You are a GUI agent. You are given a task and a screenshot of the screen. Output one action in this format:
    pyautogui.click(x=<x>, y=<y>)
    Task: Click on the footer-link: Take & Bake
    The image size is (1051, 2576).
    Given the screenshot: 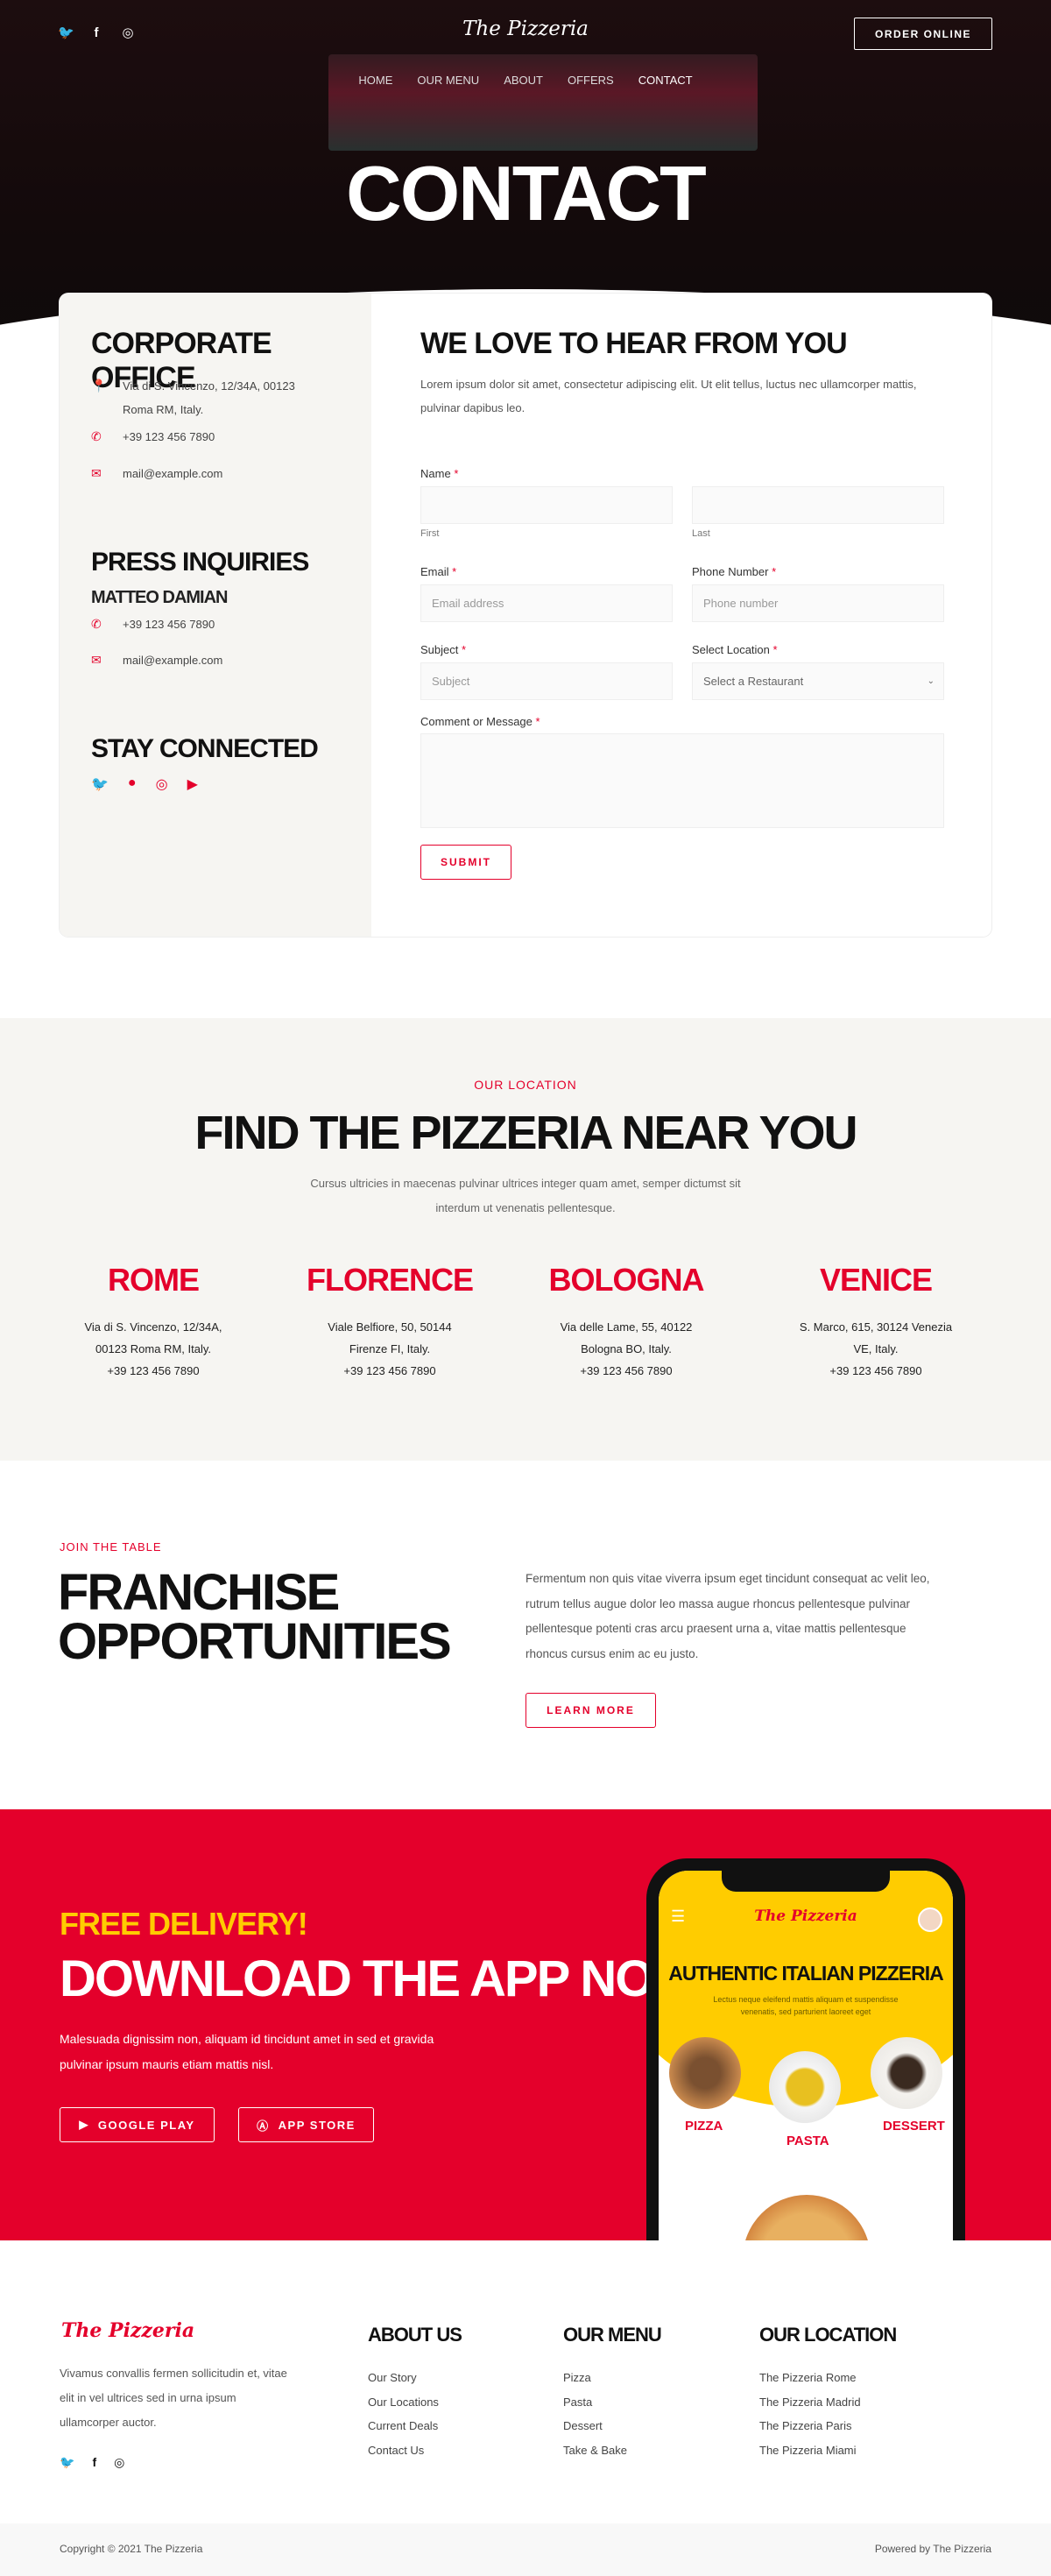 What is the action you would take?
    pyautogui.click(x=595, y=2450)
    